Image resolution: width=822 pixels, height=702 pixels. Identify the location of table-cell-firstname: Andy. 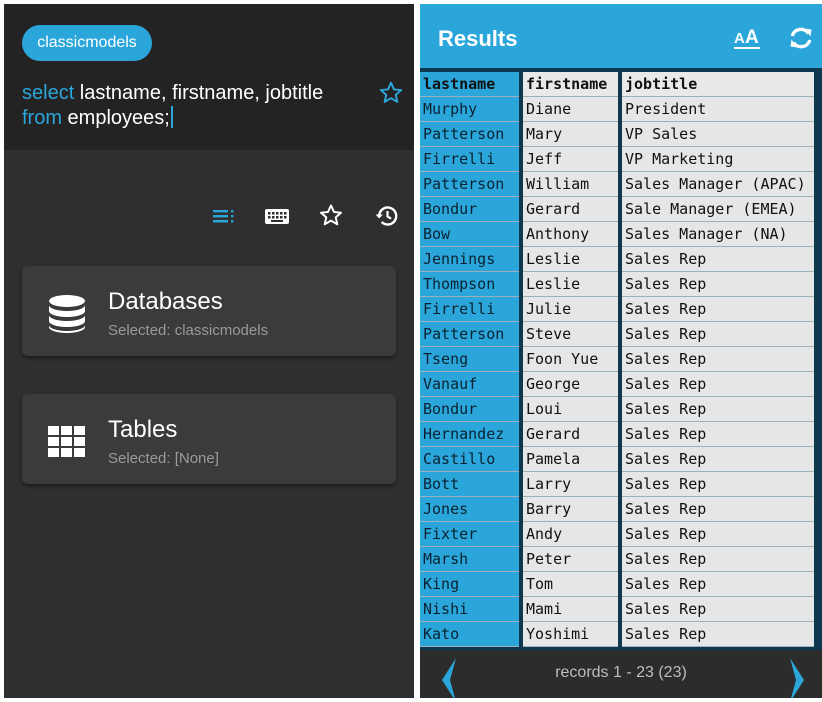
(570, 534).